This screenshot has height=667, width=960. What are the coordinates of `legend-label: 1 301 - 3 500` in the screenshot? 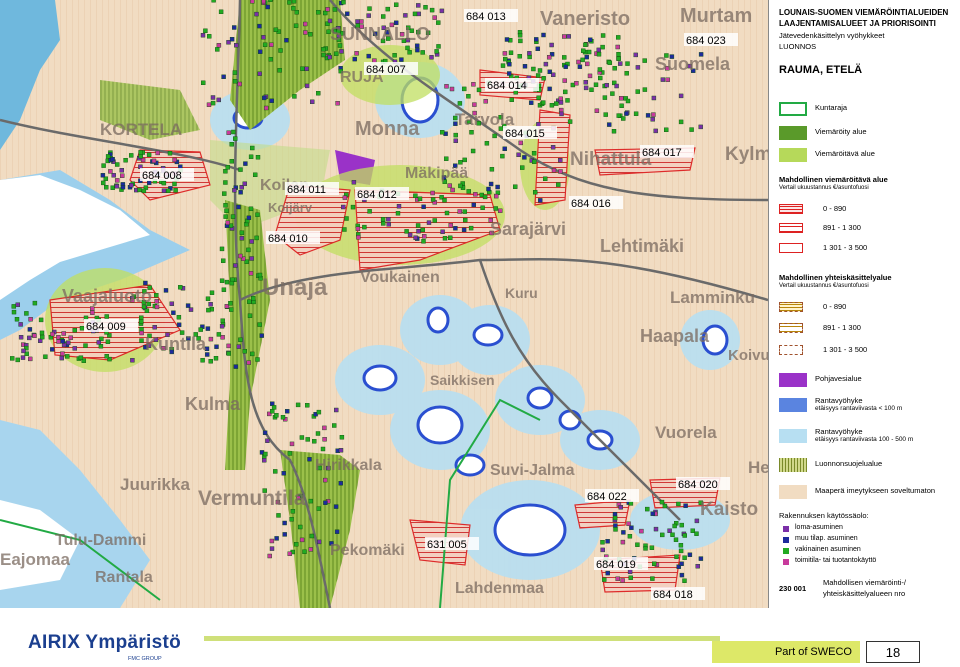 It's located at (845, 349).